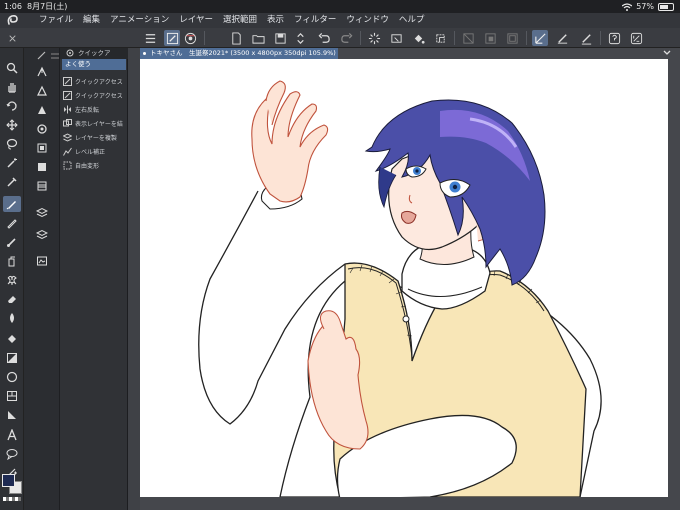  I want to click on transform-icon, so click(440, 38).